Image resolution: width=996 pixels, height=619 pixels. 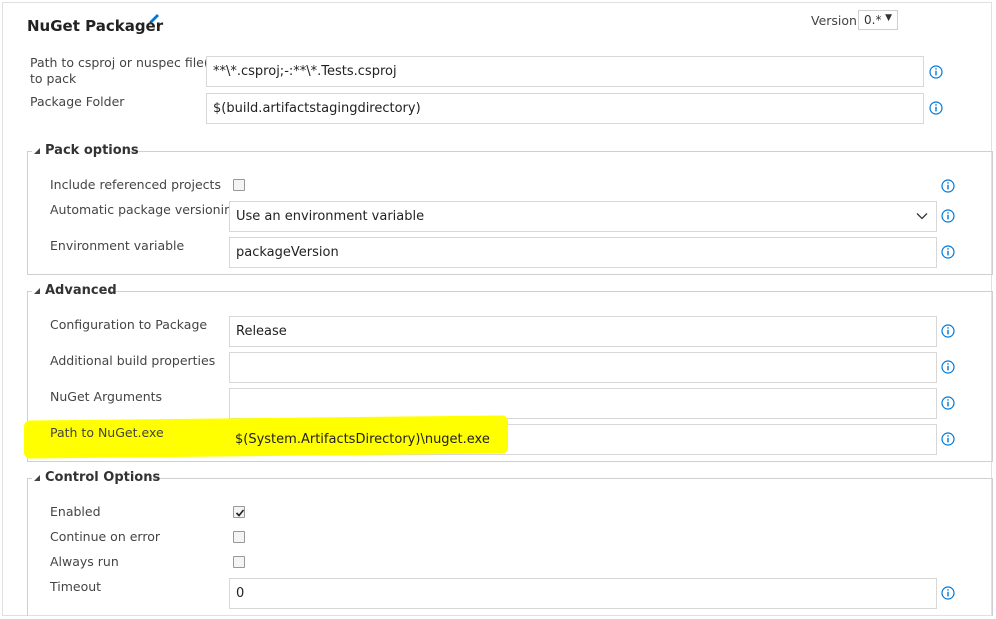 What do you see at coordinates (239, 562) in the screenshot?
I see `always-run-checkbox` at bounding box center [239, 562].